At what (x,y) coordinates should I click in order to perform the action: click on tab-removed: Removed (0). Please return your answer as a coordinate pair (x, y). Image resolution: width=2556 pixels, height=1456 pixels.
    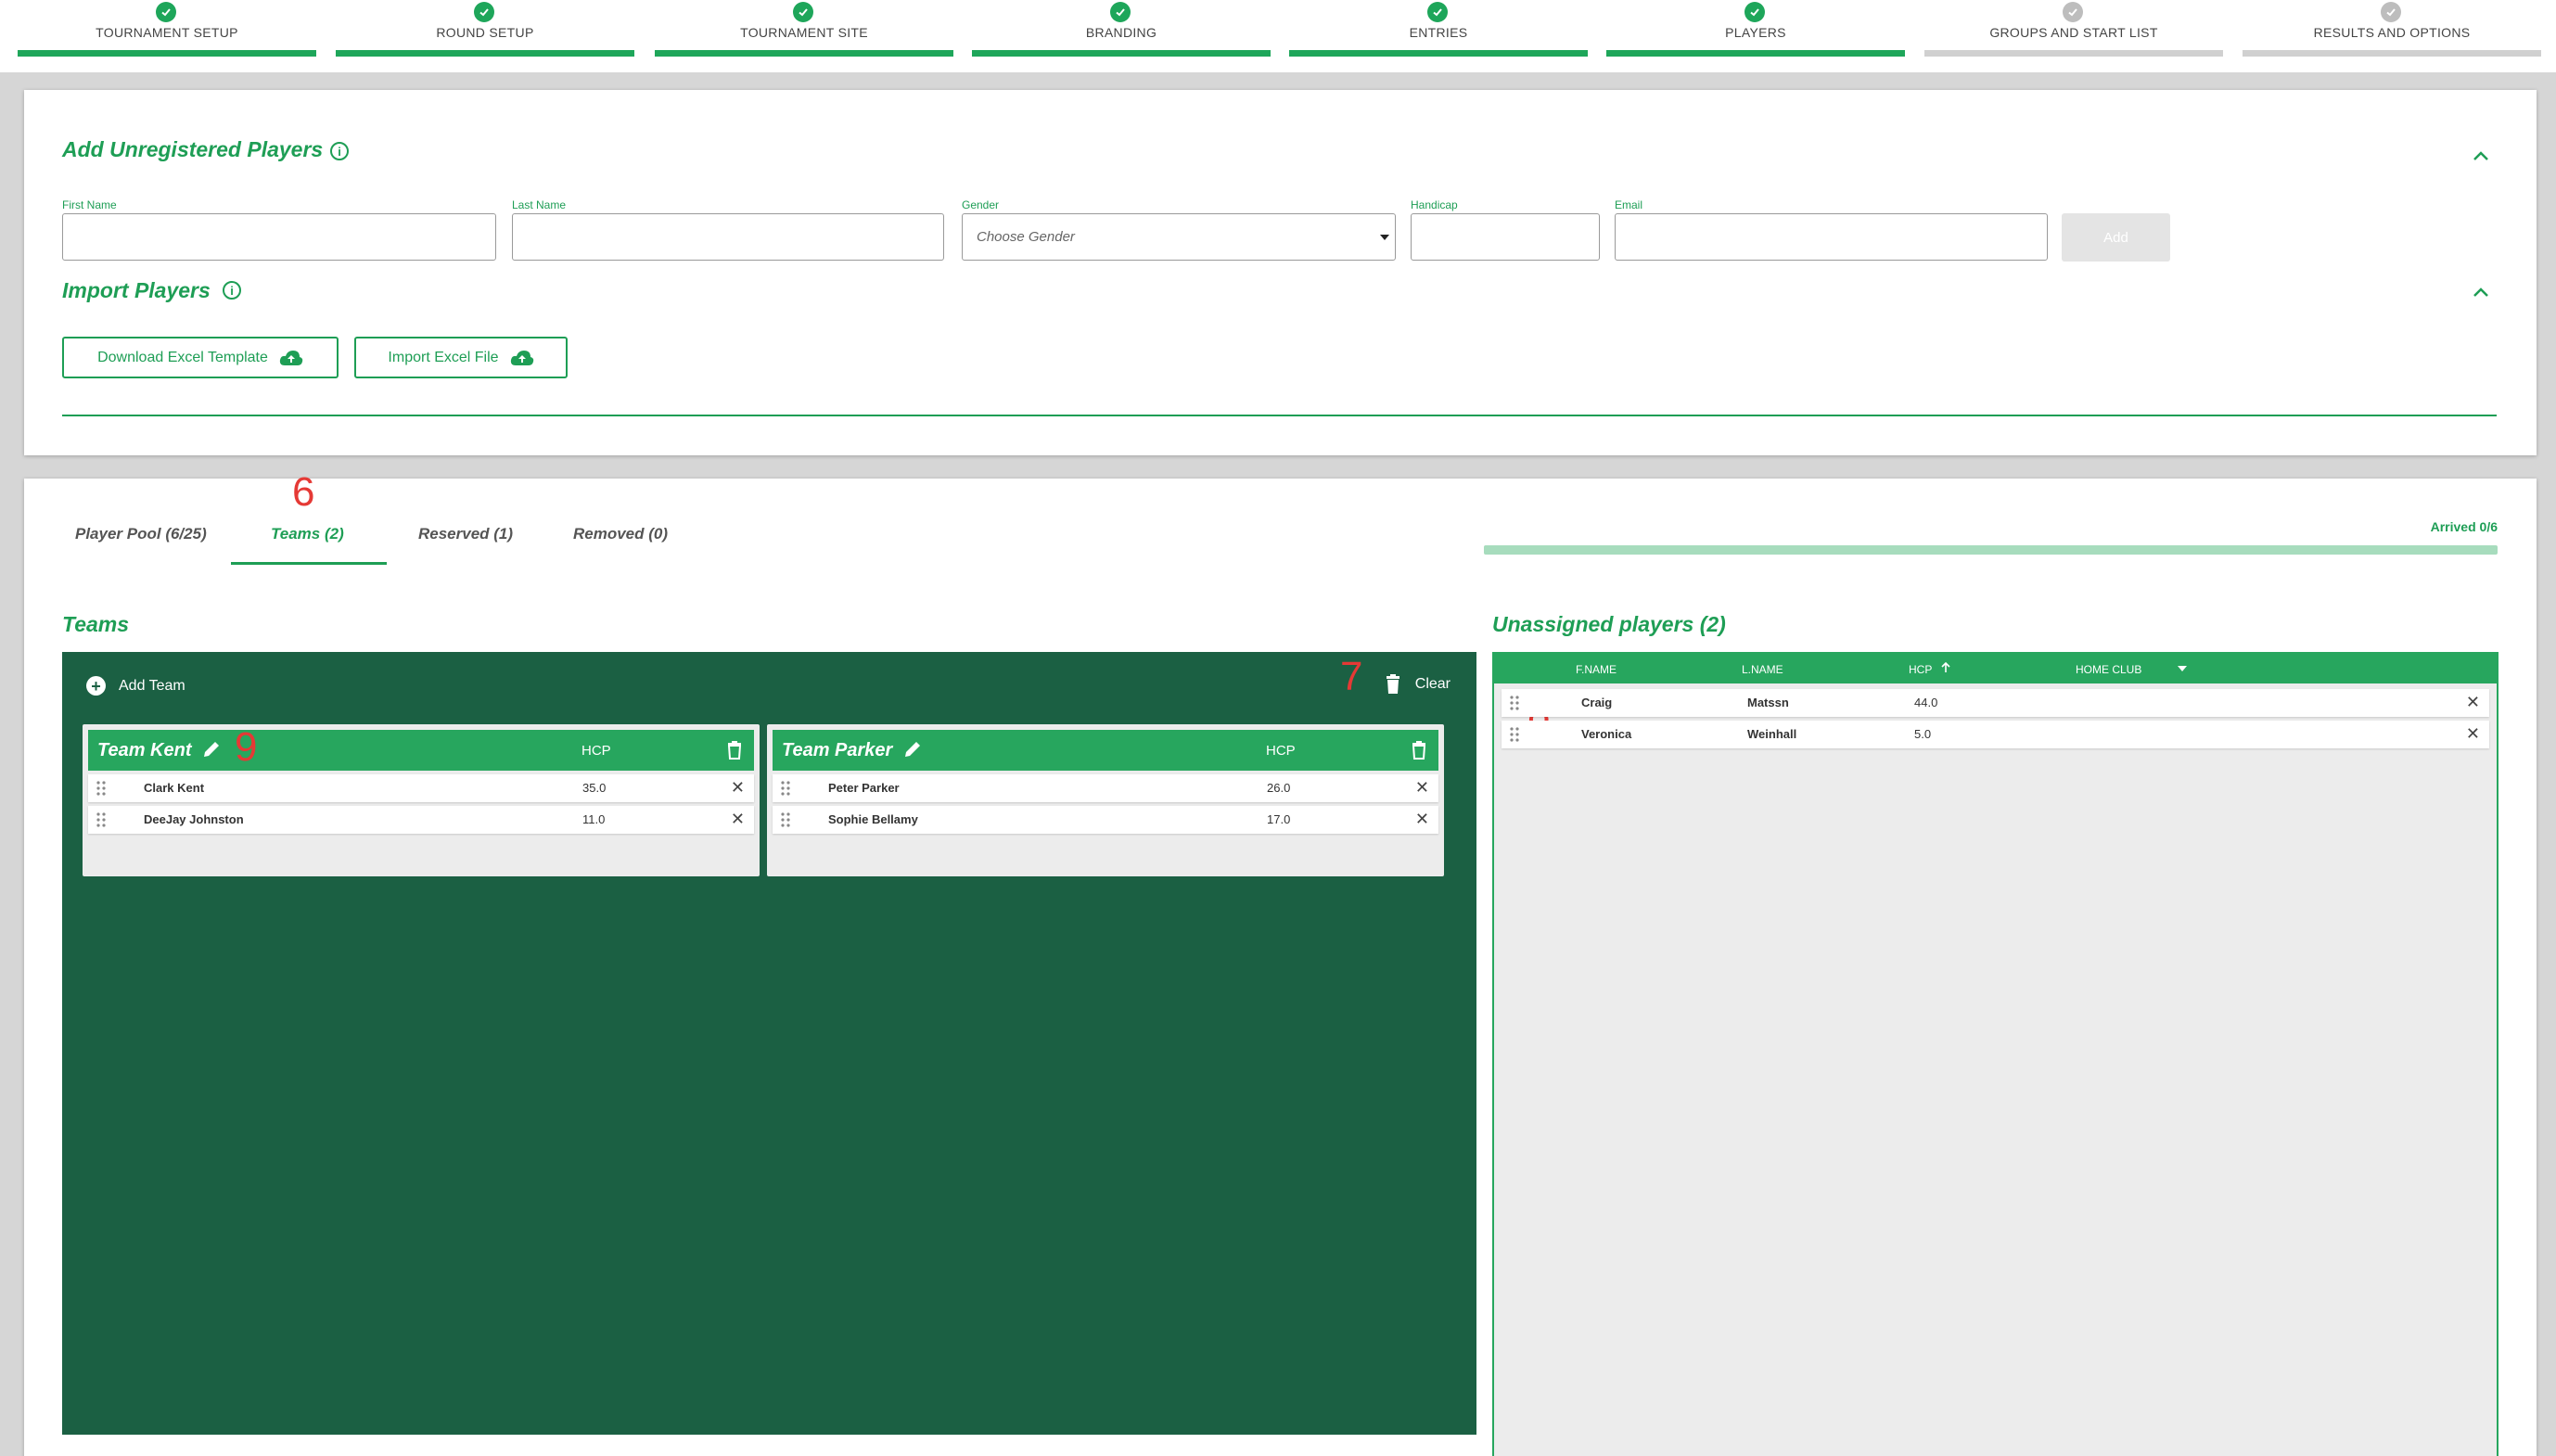
    Looking at the image, I should click on (620, 534).